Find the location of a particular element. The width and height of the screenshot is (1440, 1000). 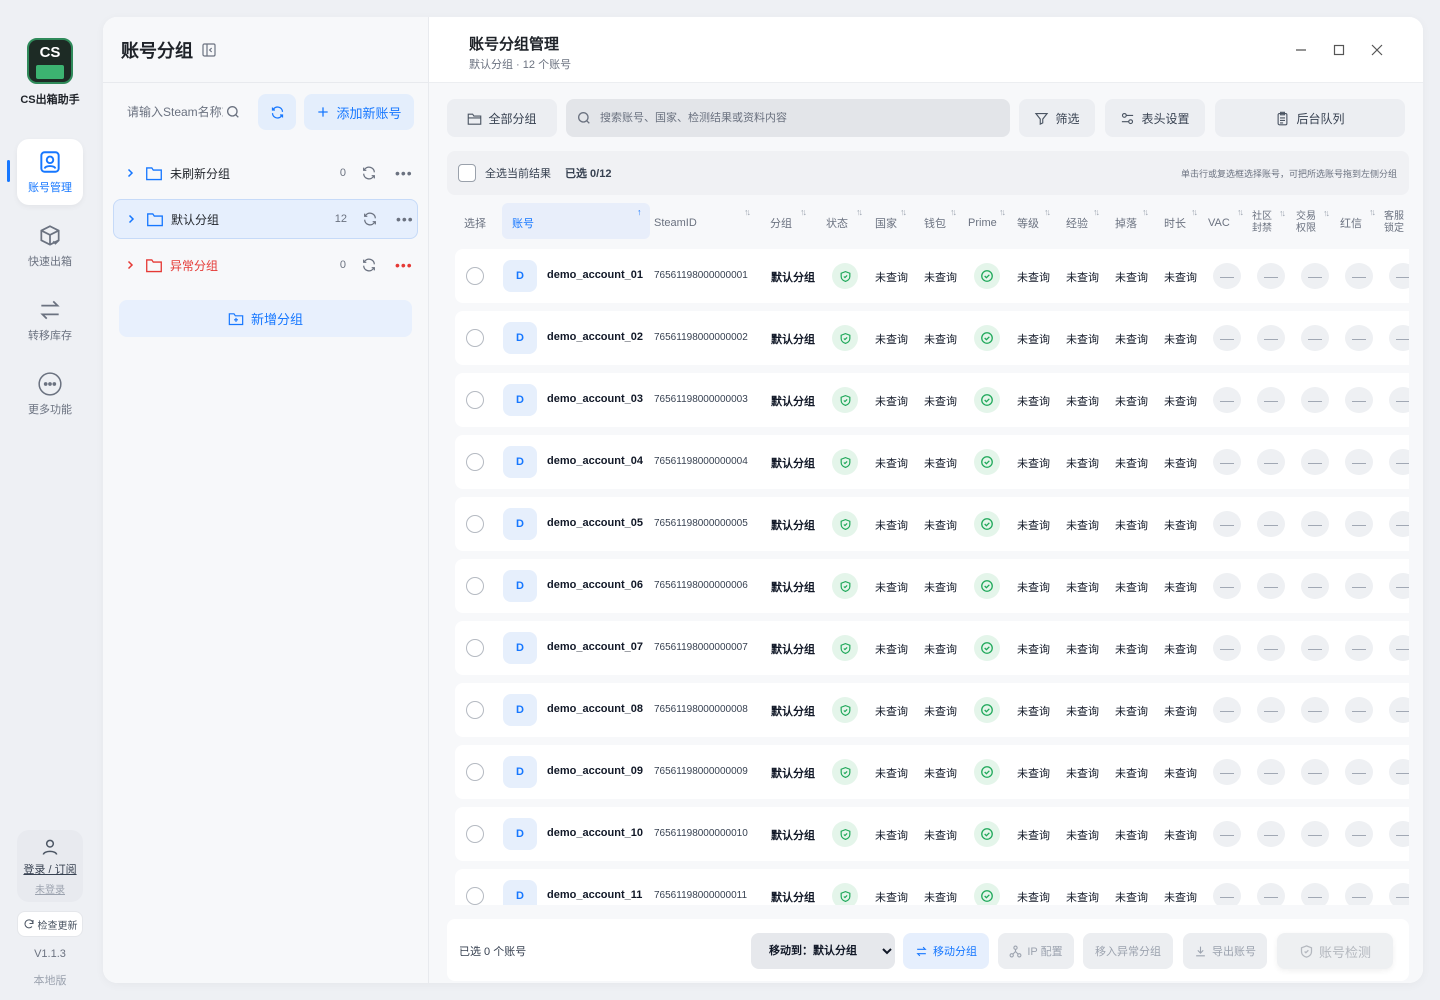

background-queue-button: 后台队列 is located at coordinates (1310, 118).